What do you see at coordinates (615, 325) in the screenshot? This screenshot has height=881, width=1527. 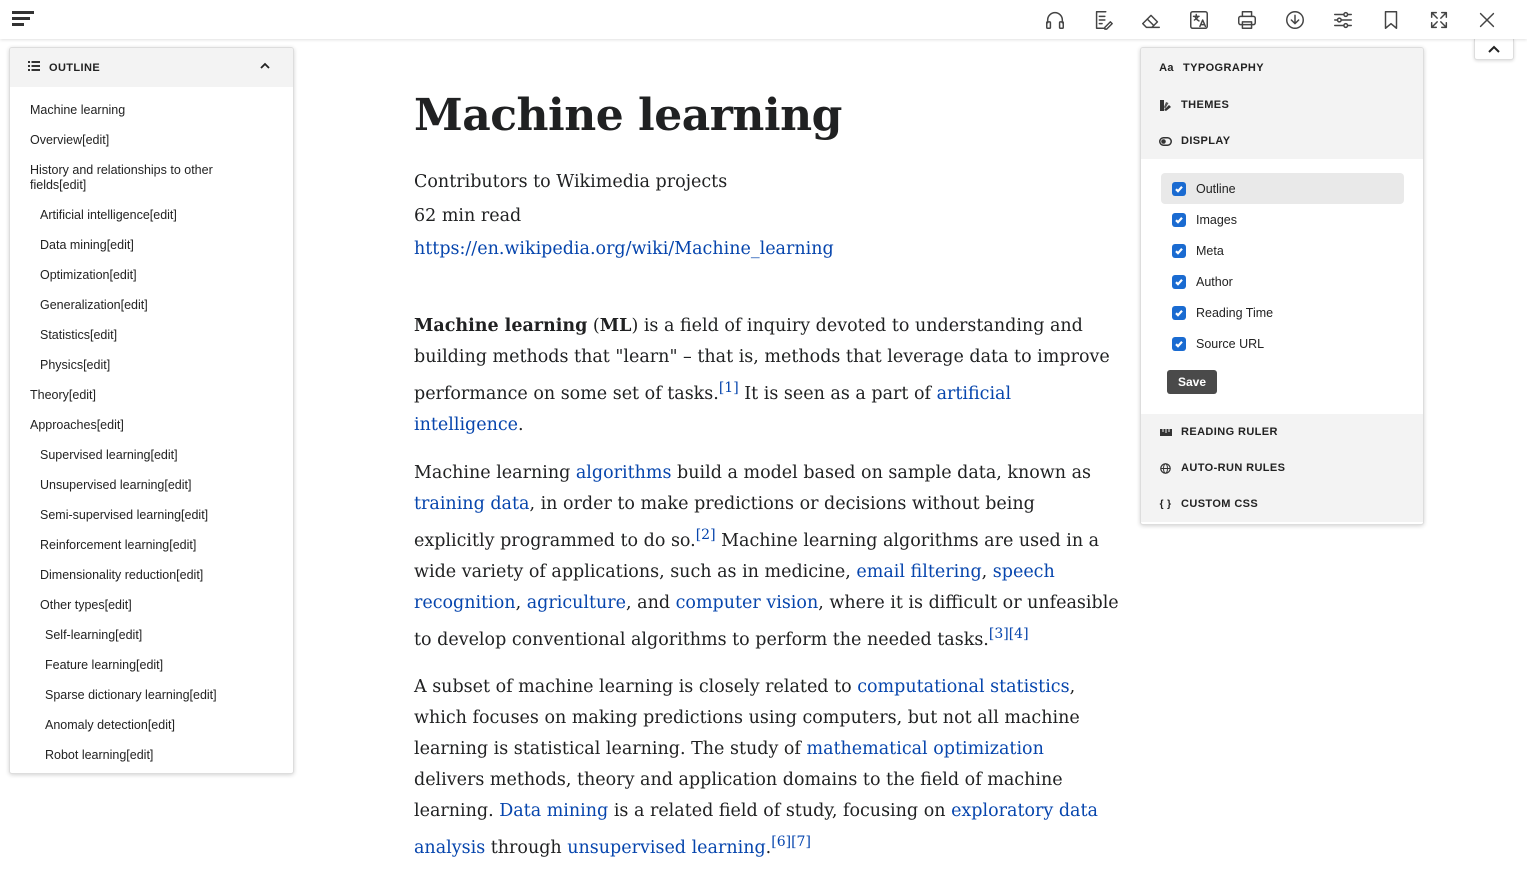 I see `bold-term: ML` at bounding box center [615, 325].